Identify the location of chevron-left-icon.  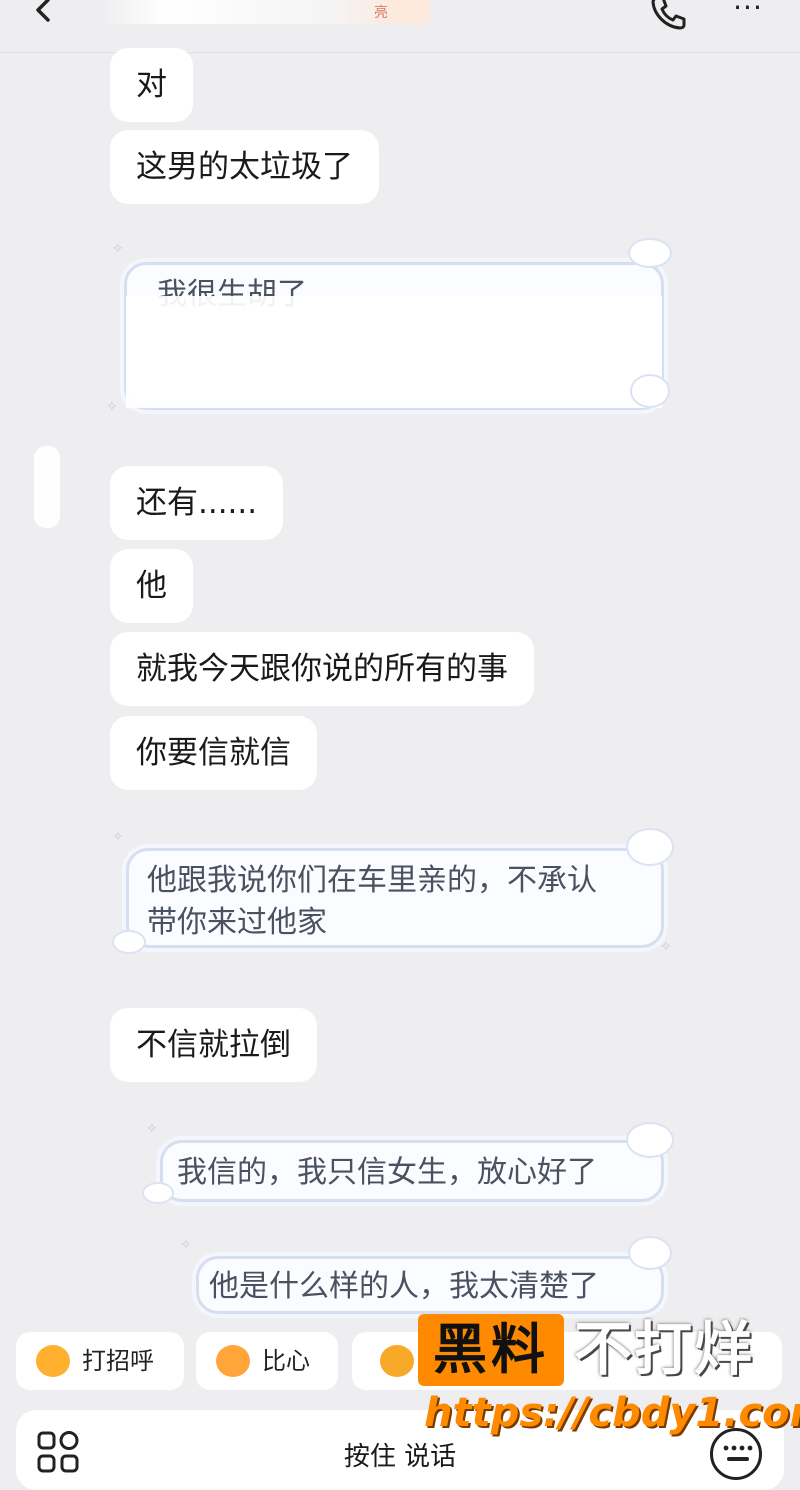
(45, 14).